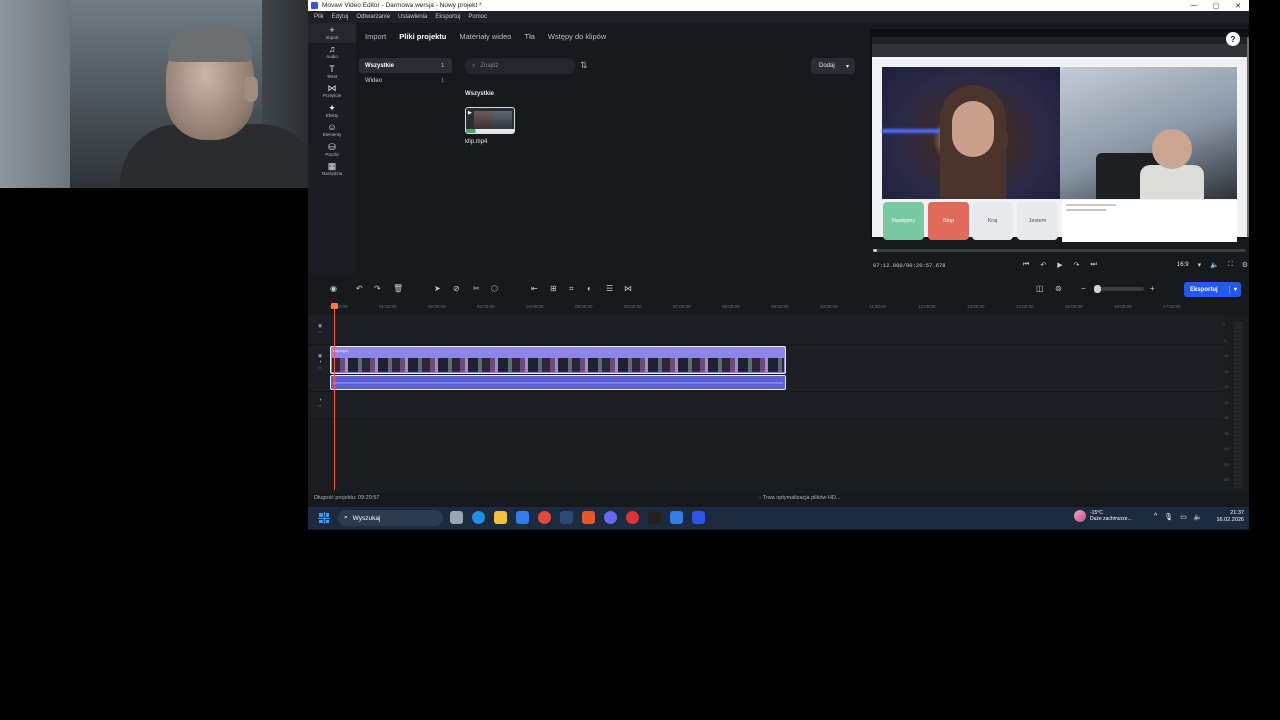  I want to click on audio-track-icon: ◑ ⇔, so click(320, 403).